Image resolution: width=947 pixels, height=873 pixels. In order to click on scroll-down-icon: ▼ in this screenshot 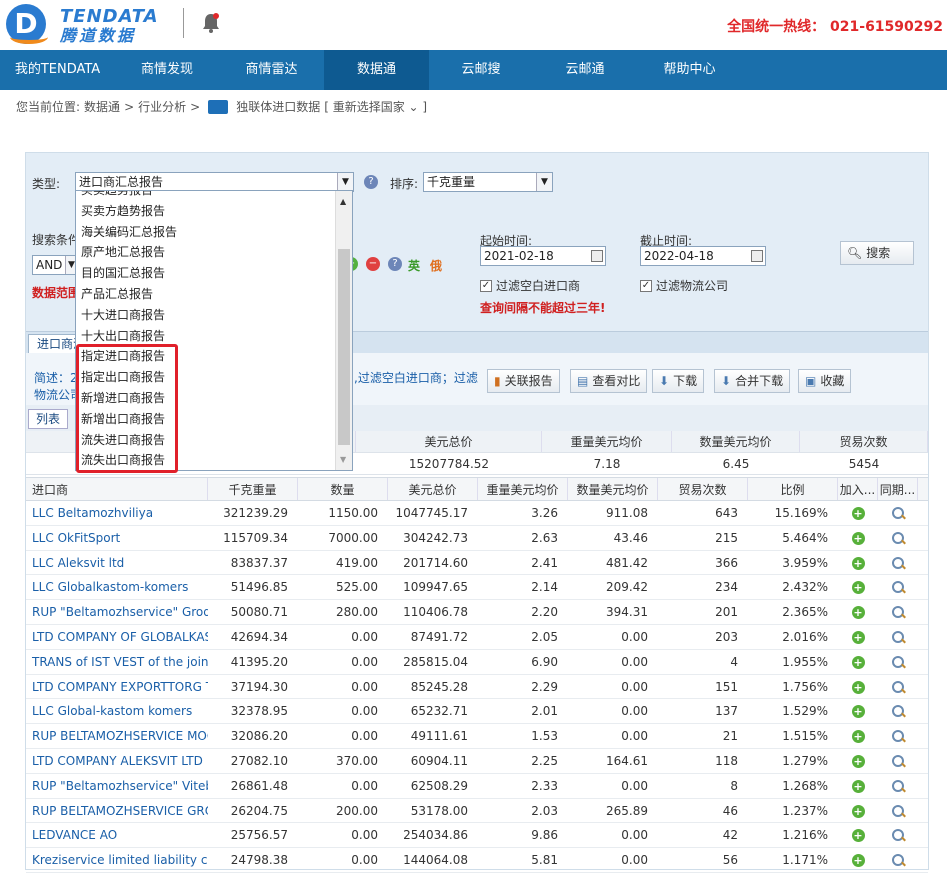, I will do `click(343, 459)`.